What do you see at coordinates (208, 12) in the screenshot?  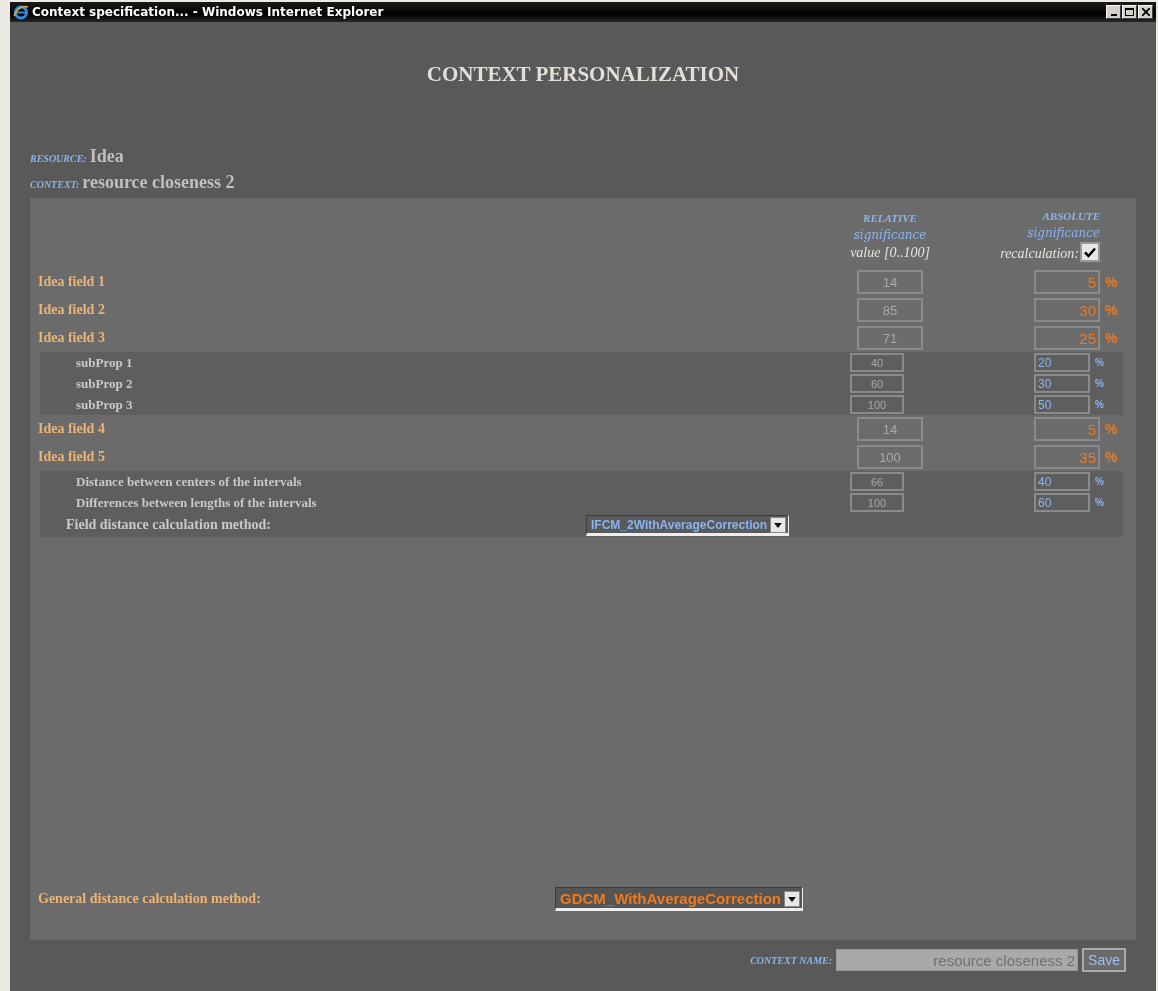 I see `window-title: Context specification... - Windows Internet Explorer` at bounding box center [208, 12].